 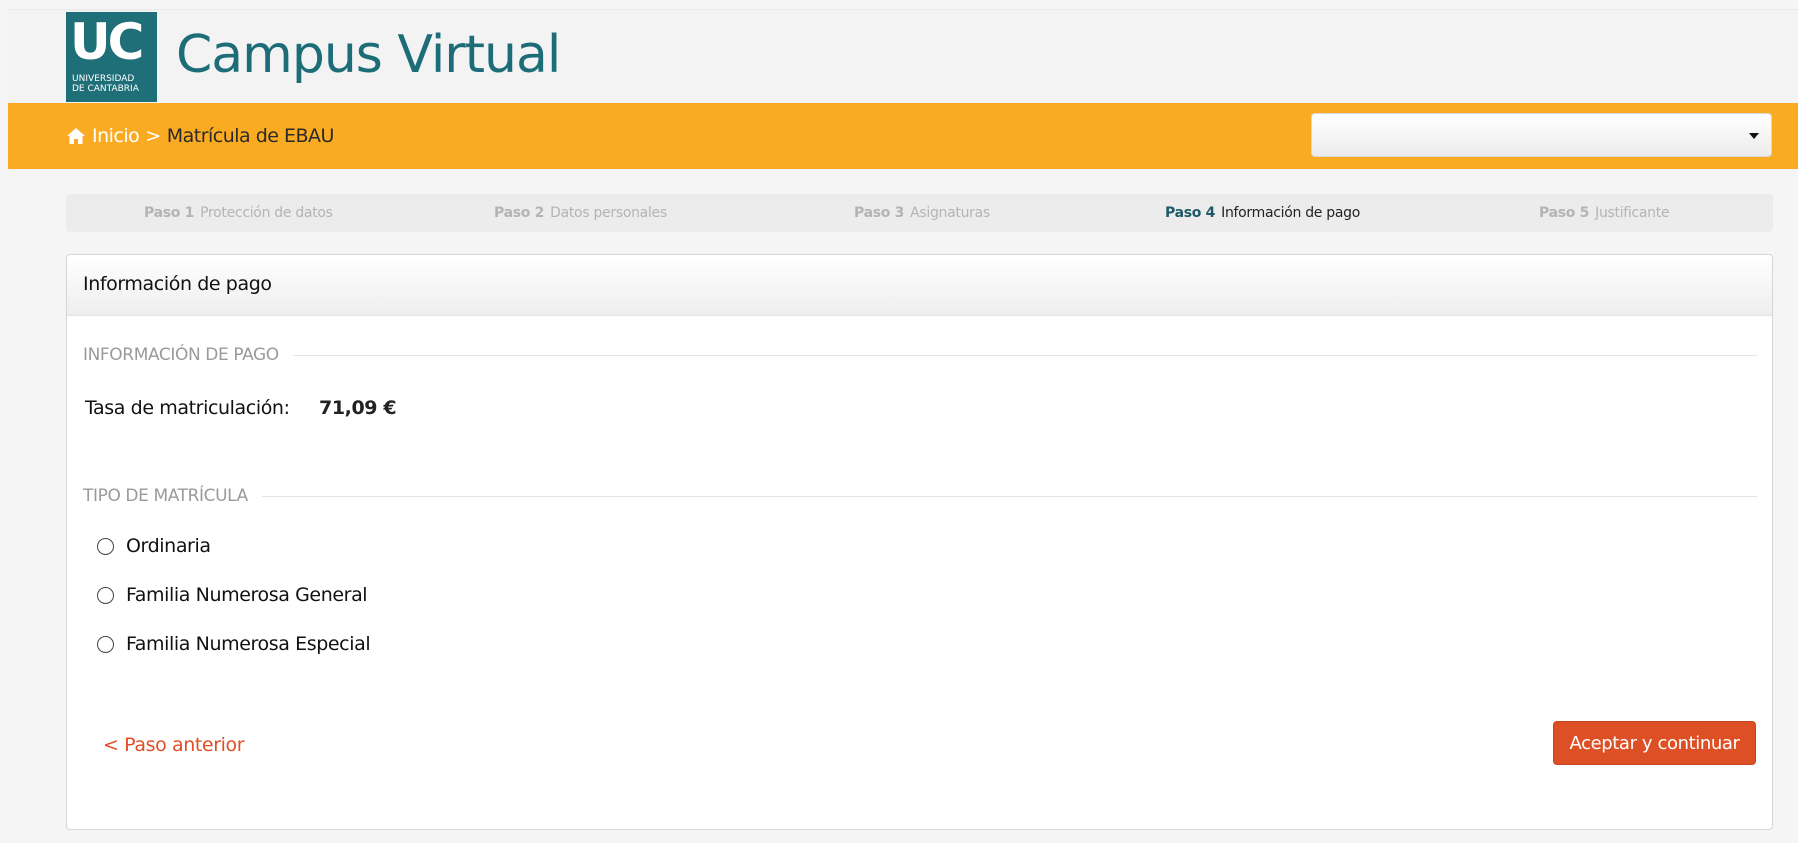 I want to click on caret-down-icon, so click(x=1754, y=136).